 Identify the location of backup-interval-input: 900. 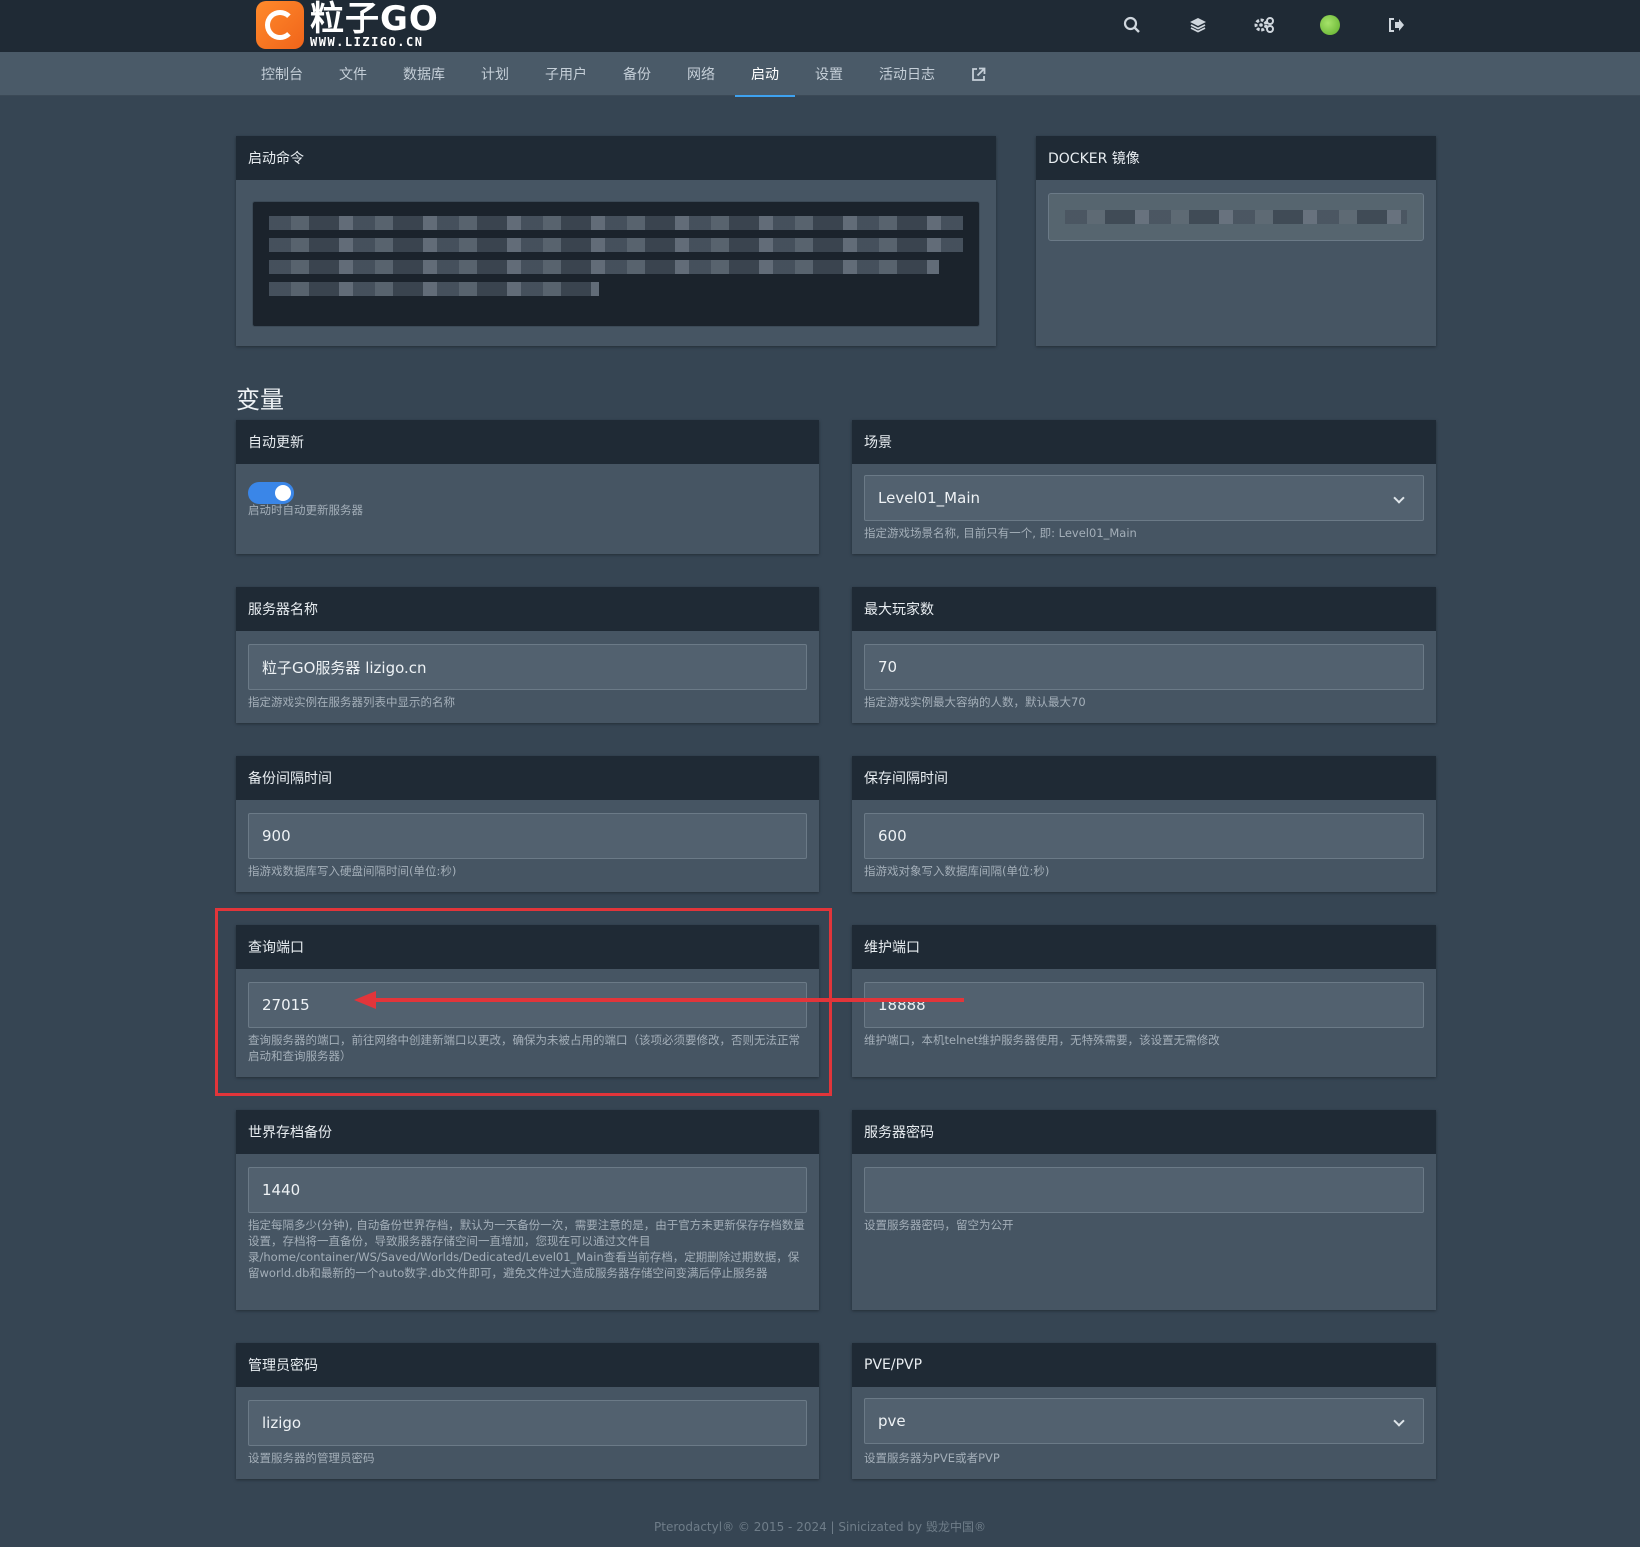
(527, 836).